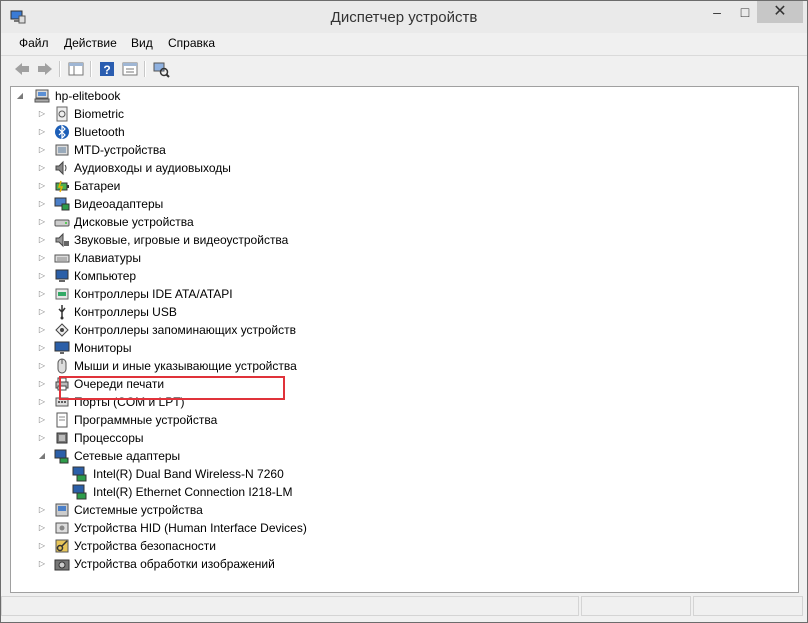 This screenshot has width=808, height=623. Describe the element at coordinates (62, 347) in the screenshot. I see `monitor-icon` at that location.